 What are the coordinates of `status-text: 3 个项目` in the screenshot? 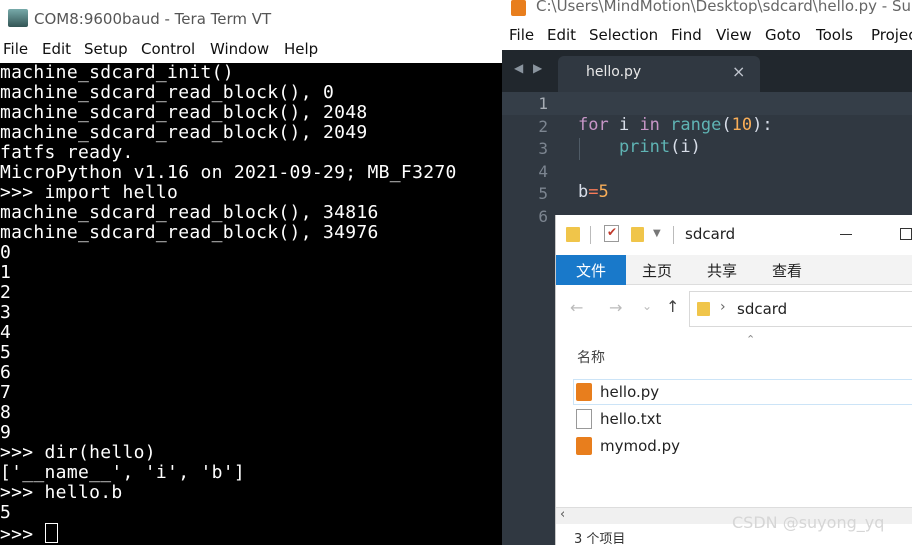 It's located at (600, 539).